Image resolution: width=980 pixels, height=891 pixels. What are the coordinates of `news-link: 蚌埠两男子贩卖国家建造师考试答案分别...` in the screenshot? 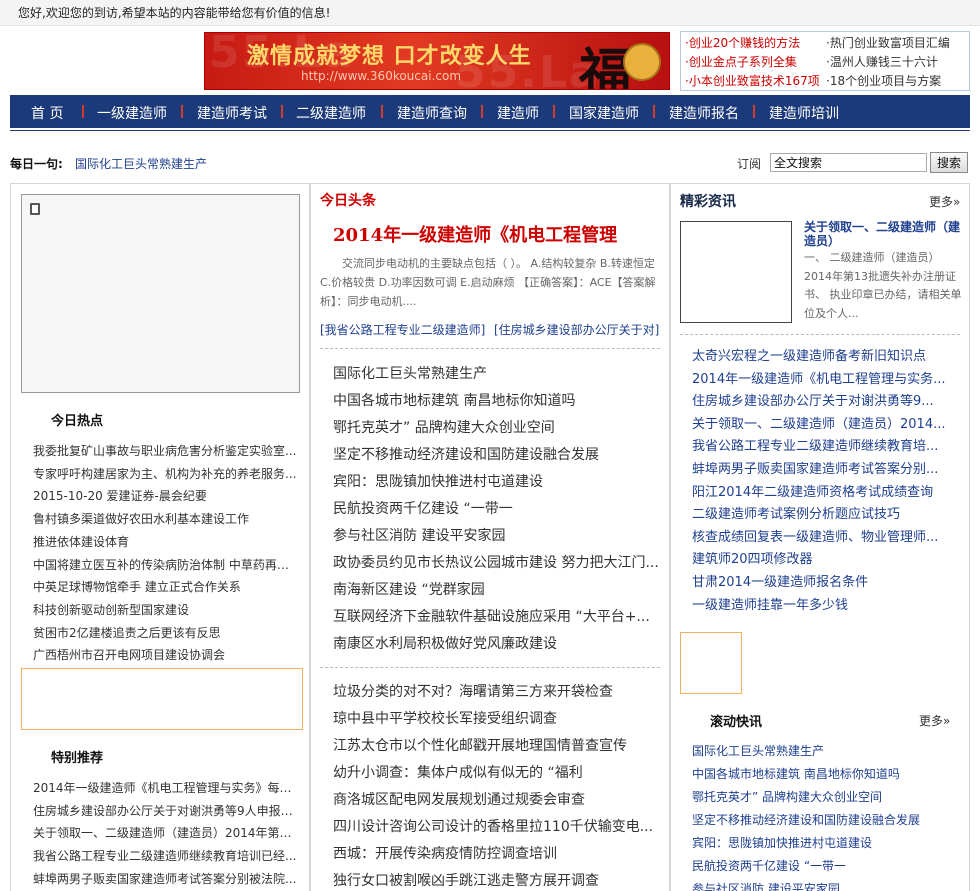 It's located at (815, 469).